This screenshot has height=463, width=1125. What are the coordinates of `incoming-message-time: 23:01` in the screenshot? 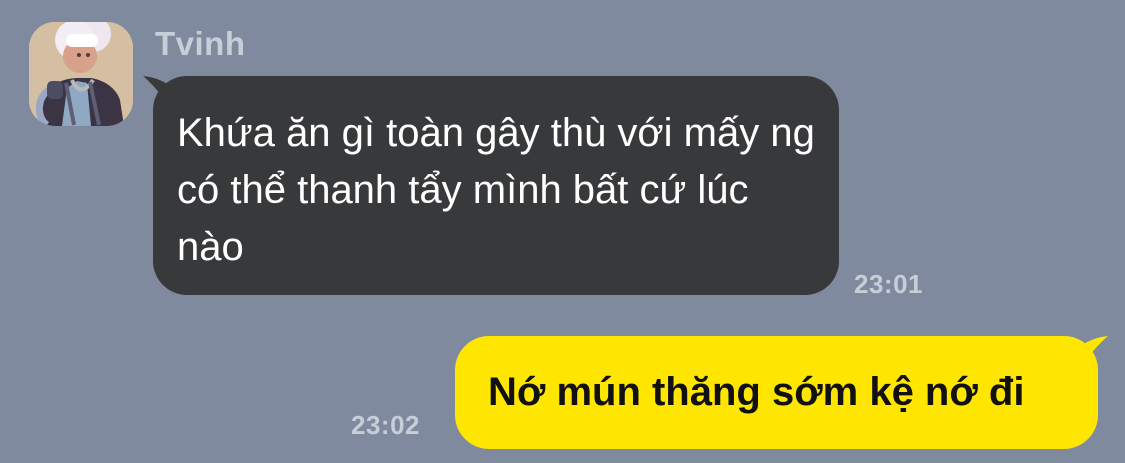 It's located at (888, 284).